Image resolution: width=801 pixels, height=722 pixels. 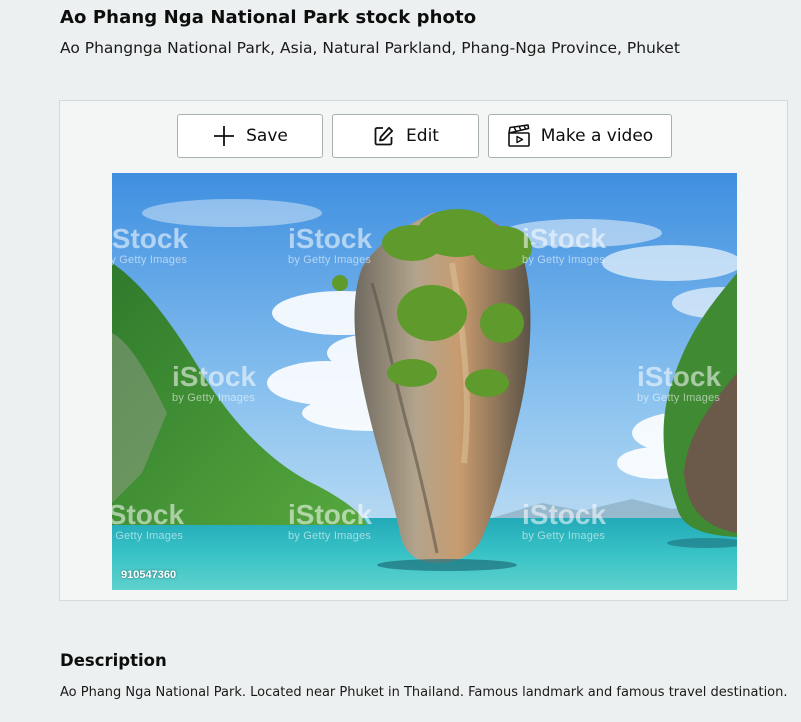 What do you see at coordinates (224, 136) in the screenshot?
I see `plus-icon` at bounding box center [224, 136].